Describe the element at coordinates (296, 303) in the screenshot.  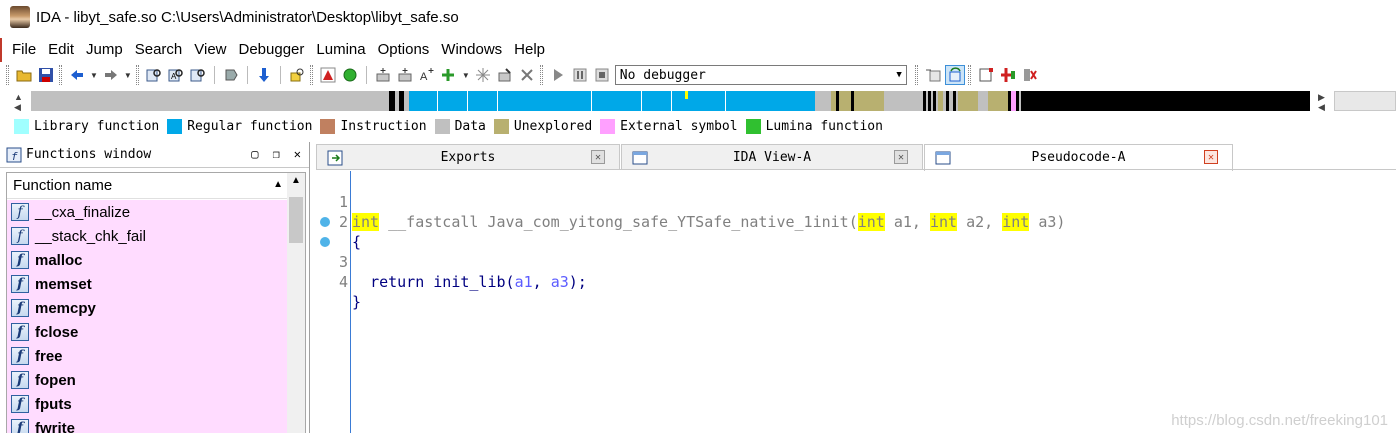
I see `functions-scrollbar: ▲` at that location.